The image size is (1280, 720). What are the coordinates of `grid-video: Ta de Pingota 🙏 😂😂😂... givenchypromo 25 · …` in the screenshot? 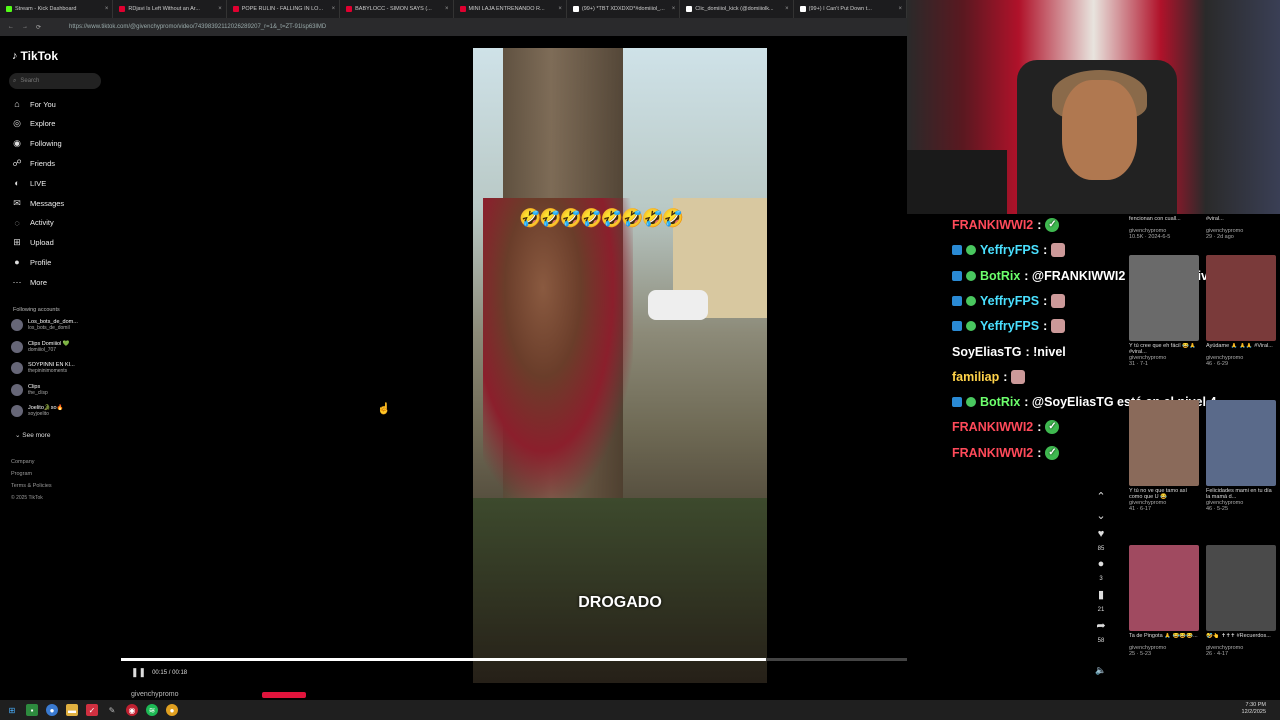 It's located at (1164, 601).